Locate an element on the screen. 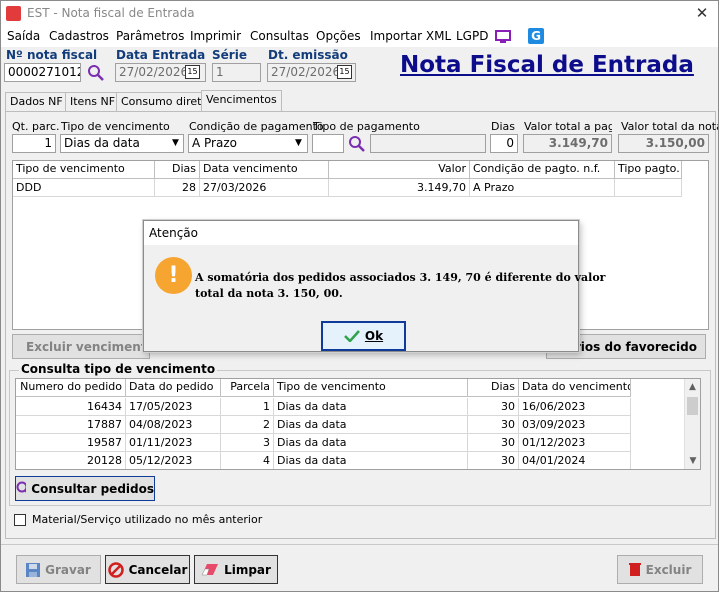 This screenshot has width=719, height=592. table-cell: 05/12/2023 is located at coordinates (173, 460).